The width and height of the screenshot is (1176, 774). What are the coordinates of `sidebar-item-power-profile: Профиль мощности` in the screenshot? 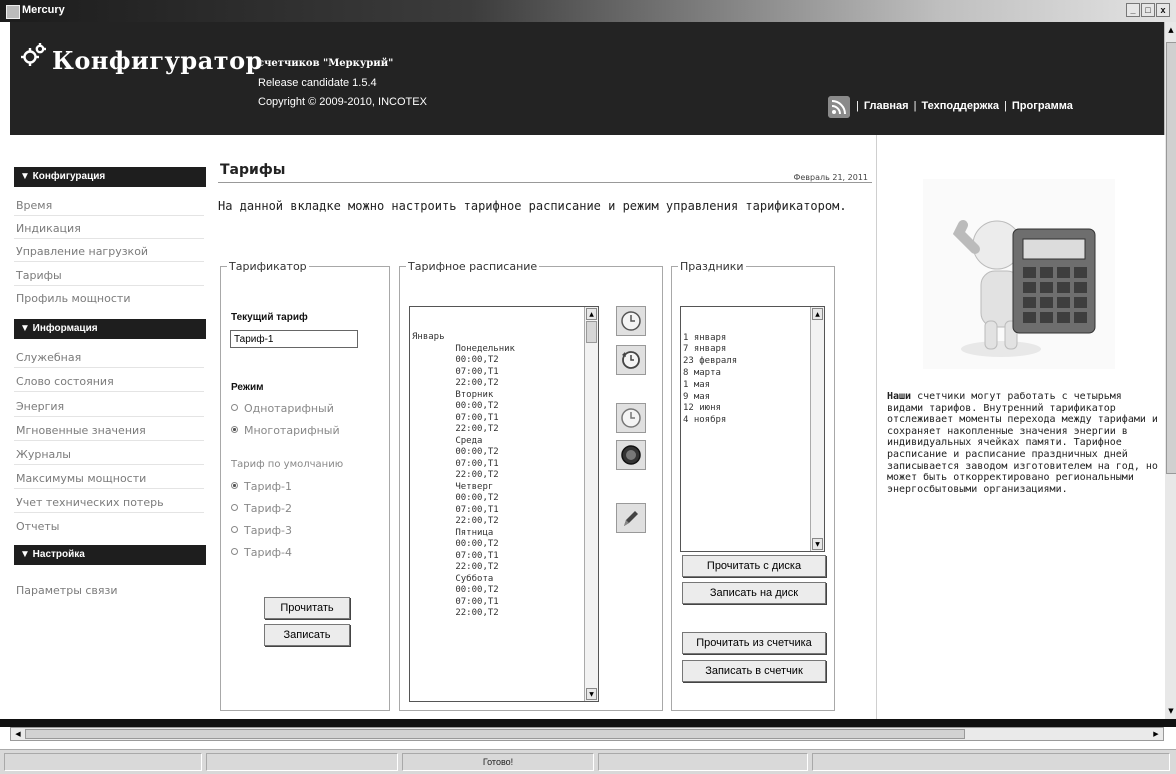 It's located at (73, 298).